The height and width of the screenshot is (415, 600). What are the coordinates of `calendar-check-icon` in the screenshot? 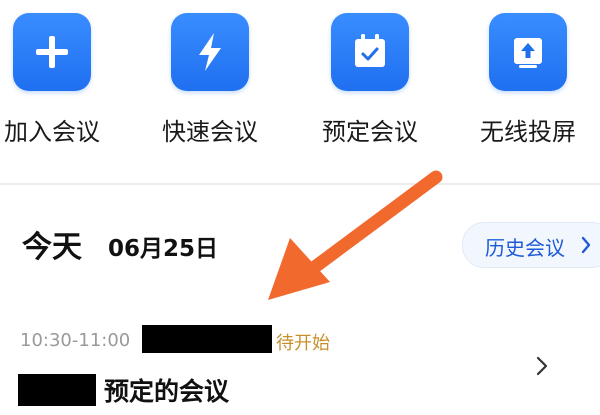 It's located at (370, 52).